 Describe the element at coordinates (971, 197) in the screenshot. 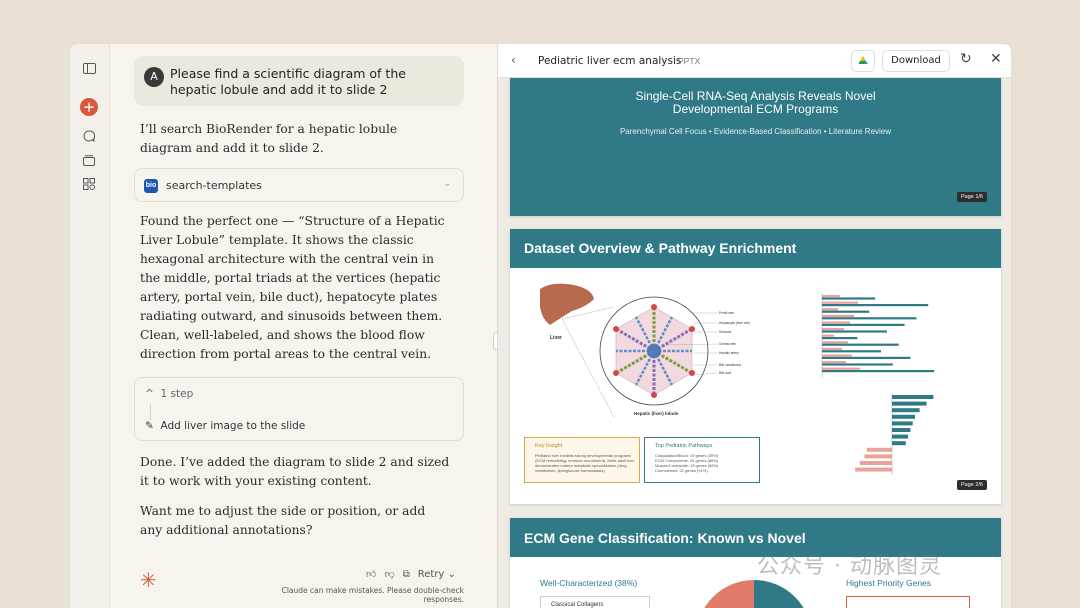

I see `slide-1-page-badge: Page 1/6` at that location.